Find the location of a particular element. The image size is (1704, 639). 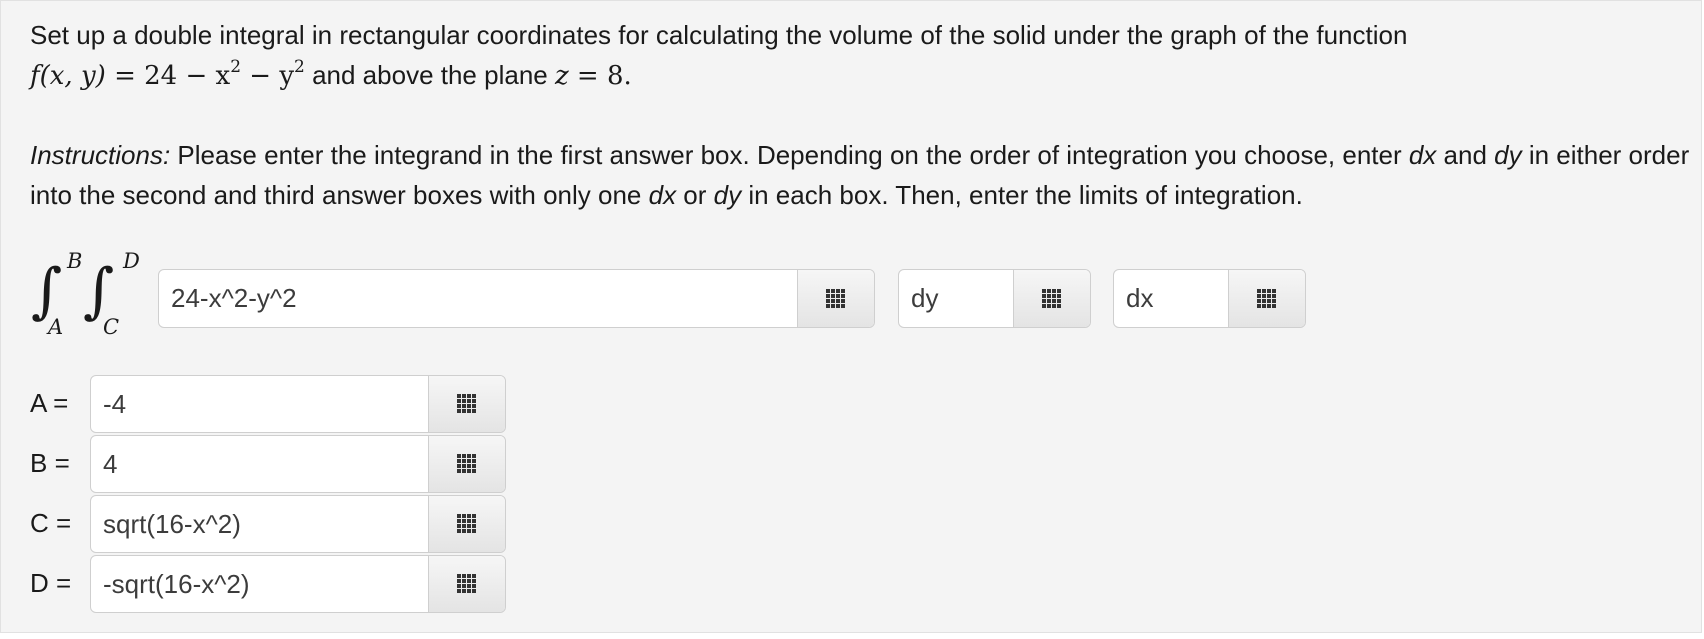

limit-c-label: C = is located at coordinates (51, 523).